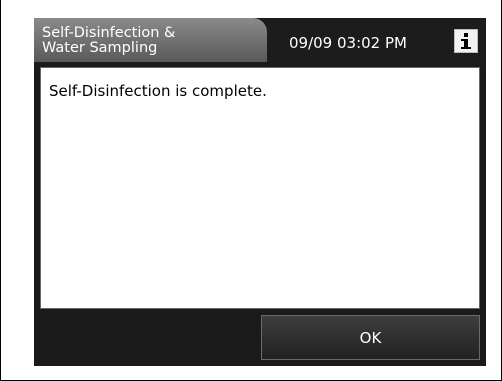 Image resolution: width=502 pixels, height=381 pixels. What do you see at coordinates (109, 33) in the screenshot?
I see `screen-title-line-1: Self-Disinfection &` at bounding box center [109, 33].